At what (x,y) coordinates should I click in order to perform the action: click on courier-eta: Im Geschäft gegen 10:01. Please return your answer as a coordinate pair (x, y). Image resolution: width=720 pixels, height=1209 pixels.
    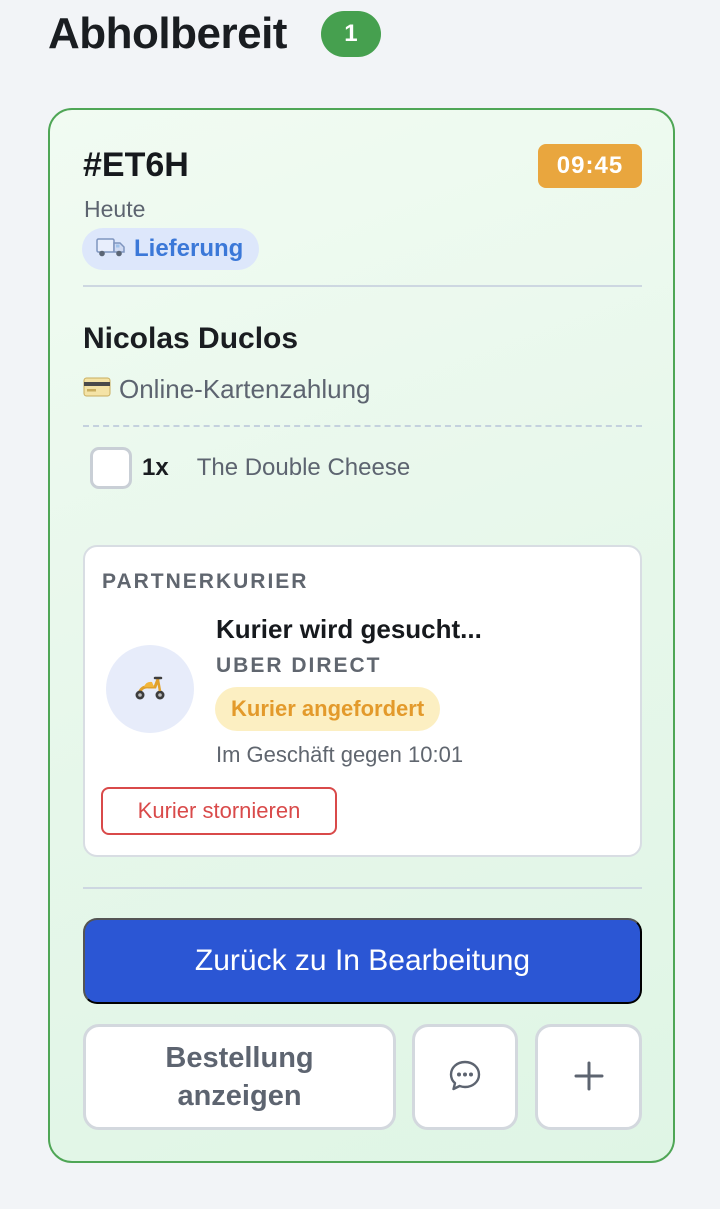
    Looking at the image, I should click on (340, 754).